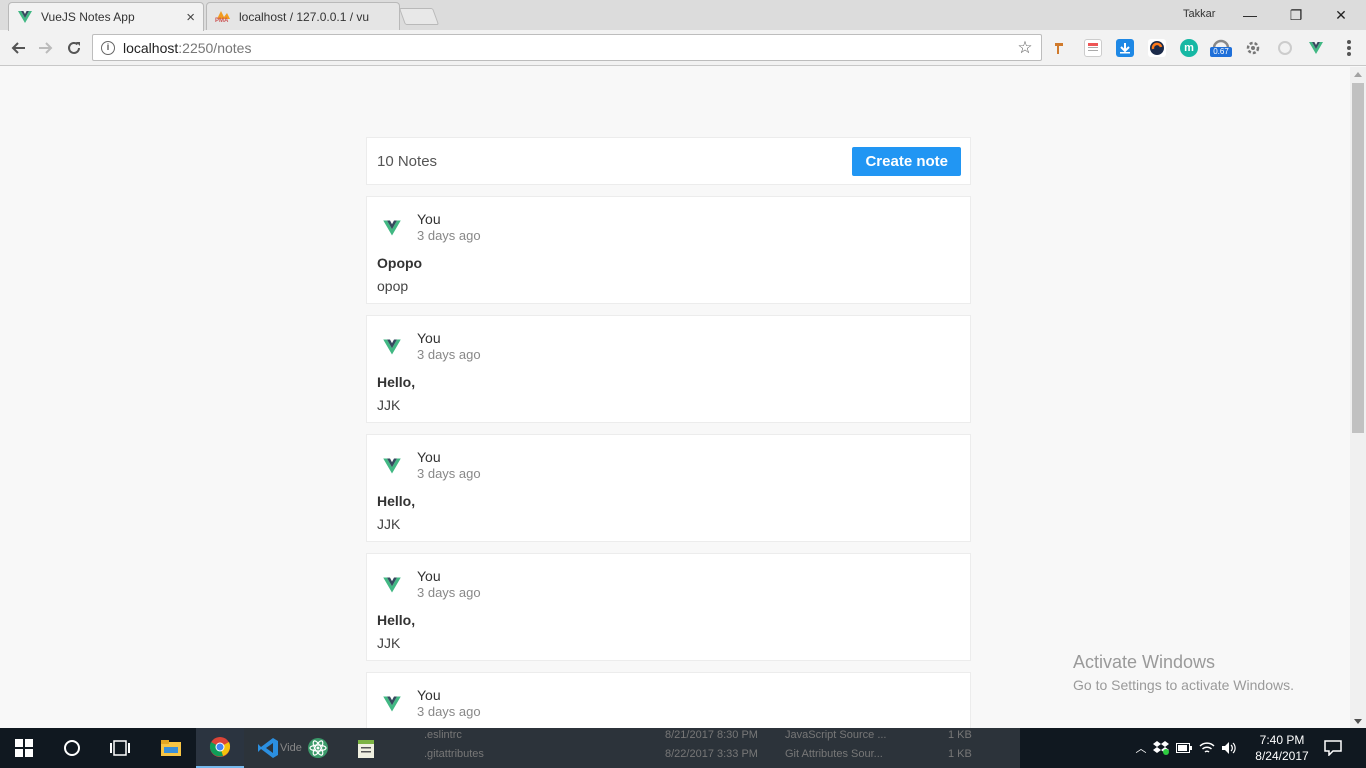 The width and height of the screenshot is (1366, 768). Describe the element at coordinates (1358, 721) in the screenshot. I see `scroll-down-icon` at that location.